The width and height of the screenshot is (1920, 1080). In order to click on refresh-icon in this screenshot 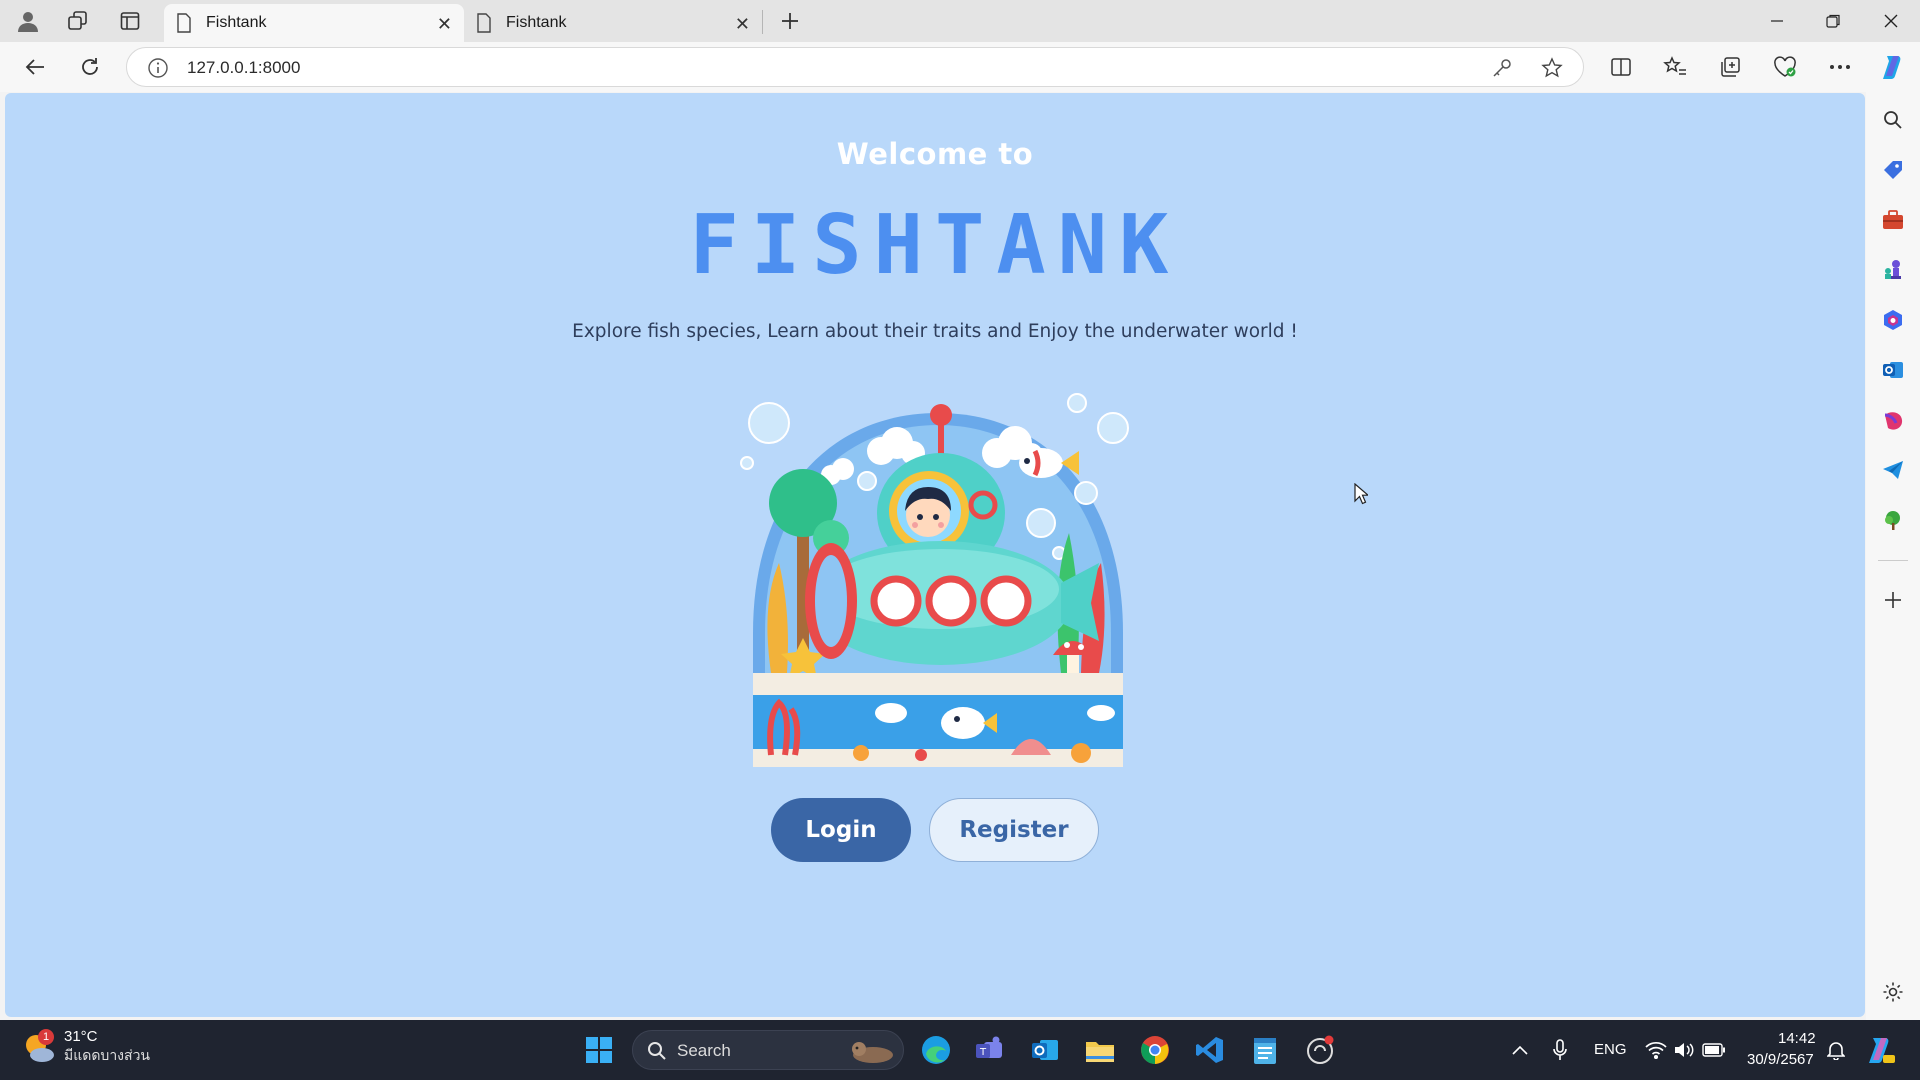, I will do `click(90, 67)`.